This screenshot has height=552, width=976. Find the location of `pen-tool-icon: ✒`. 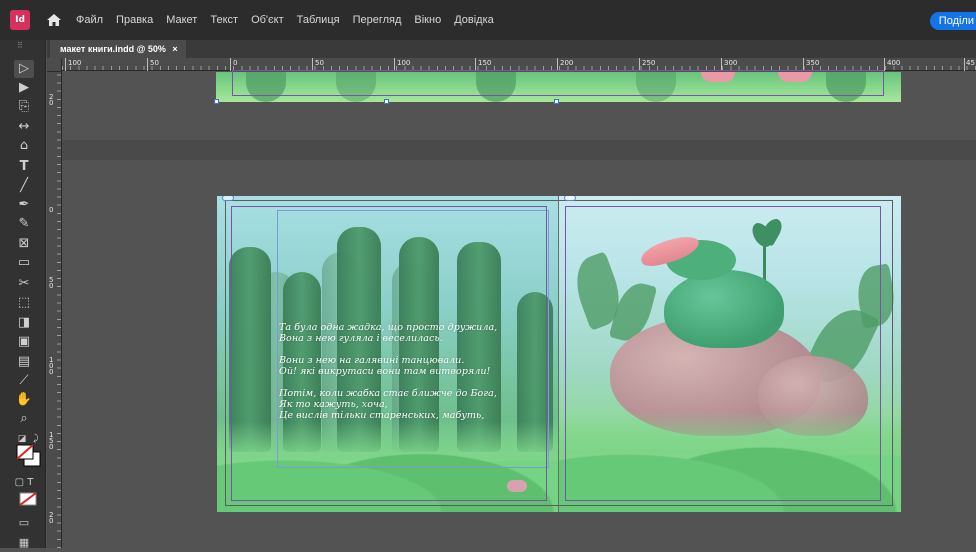

pen-tool-icon: ✒ is located at coordinates (24, 205).